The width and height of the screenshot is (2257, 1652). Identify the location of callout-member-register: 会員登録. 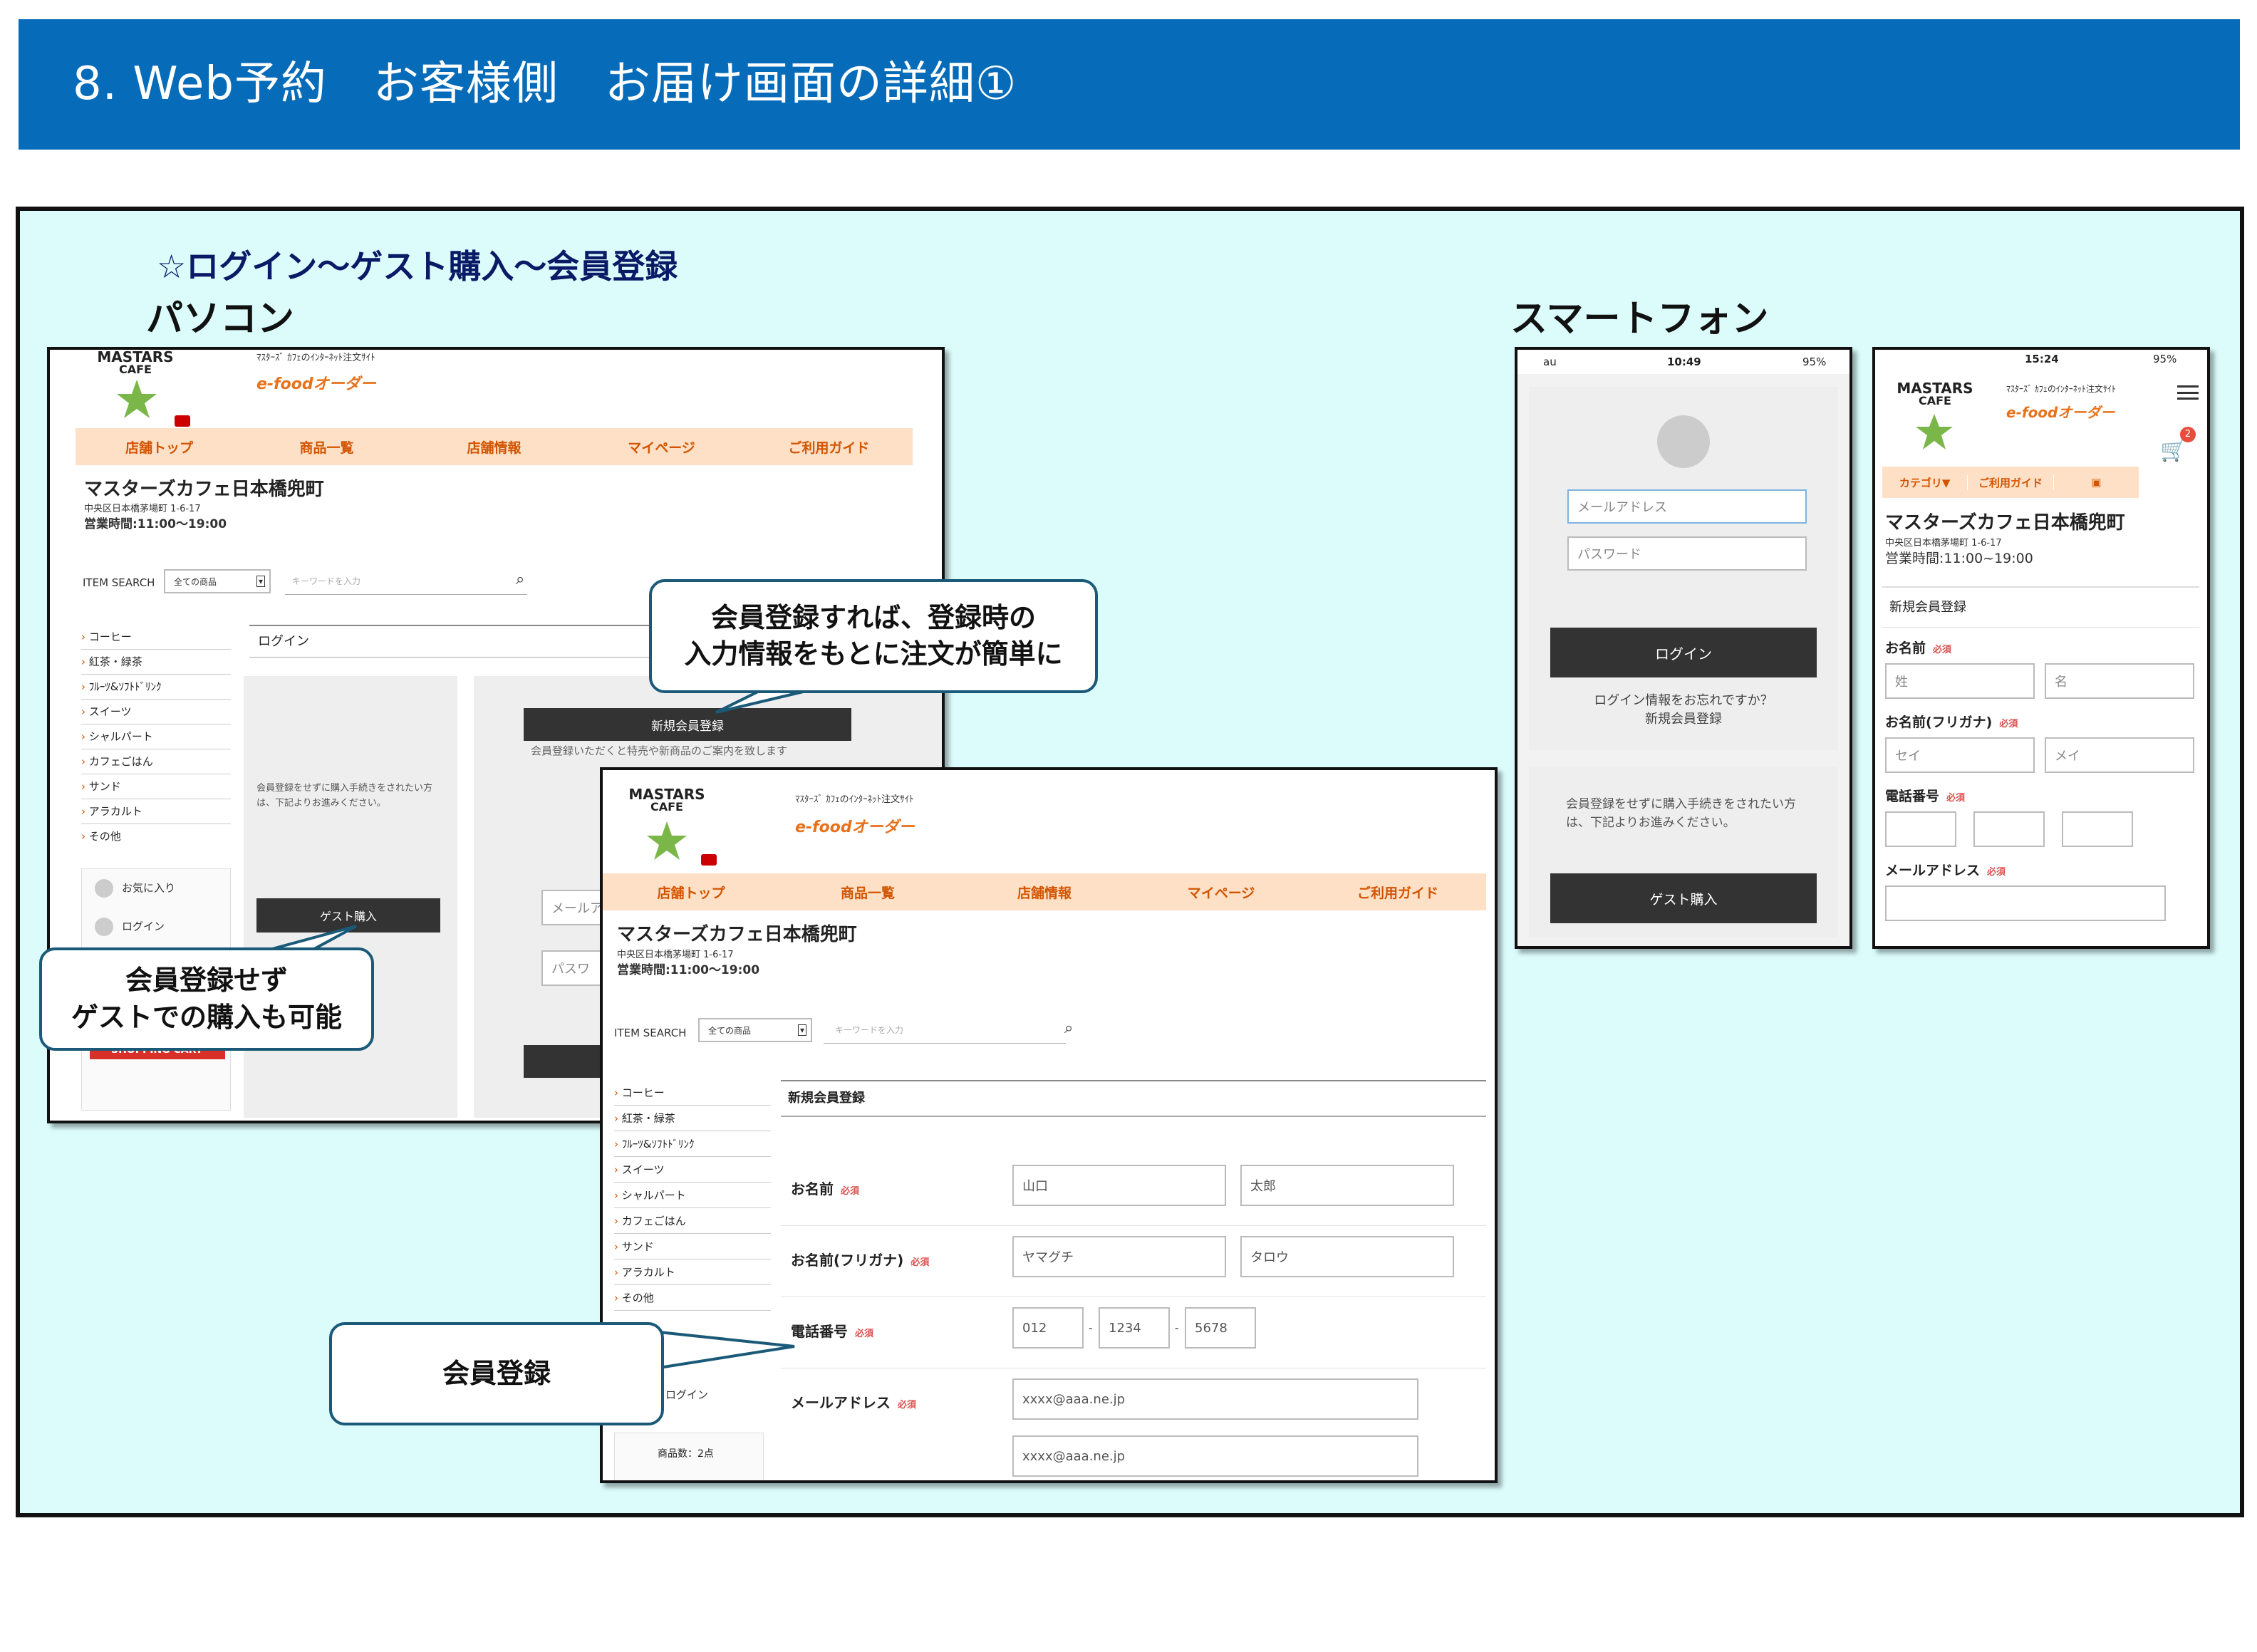
(496, 1373).